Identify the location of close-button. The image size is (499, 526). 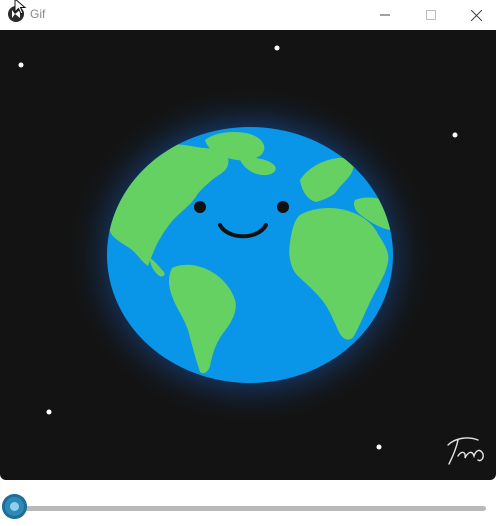
(476, 15).